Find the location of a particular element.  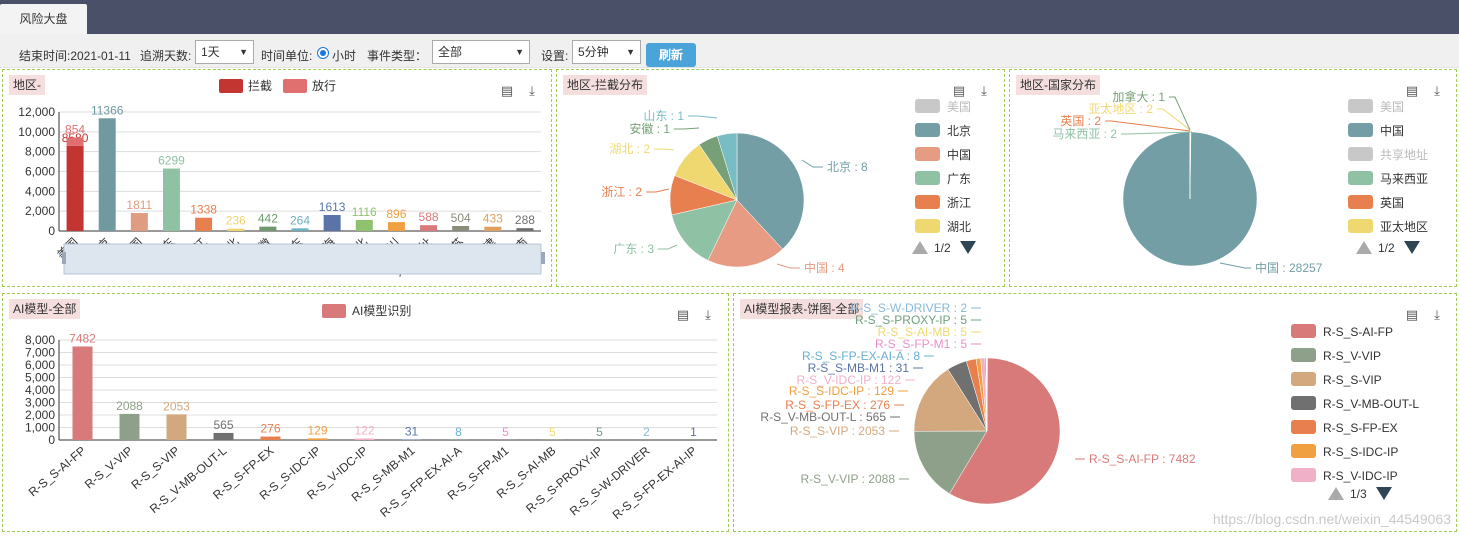

event-type-select: 全部 ▼ is located at coordinates (481, 52).